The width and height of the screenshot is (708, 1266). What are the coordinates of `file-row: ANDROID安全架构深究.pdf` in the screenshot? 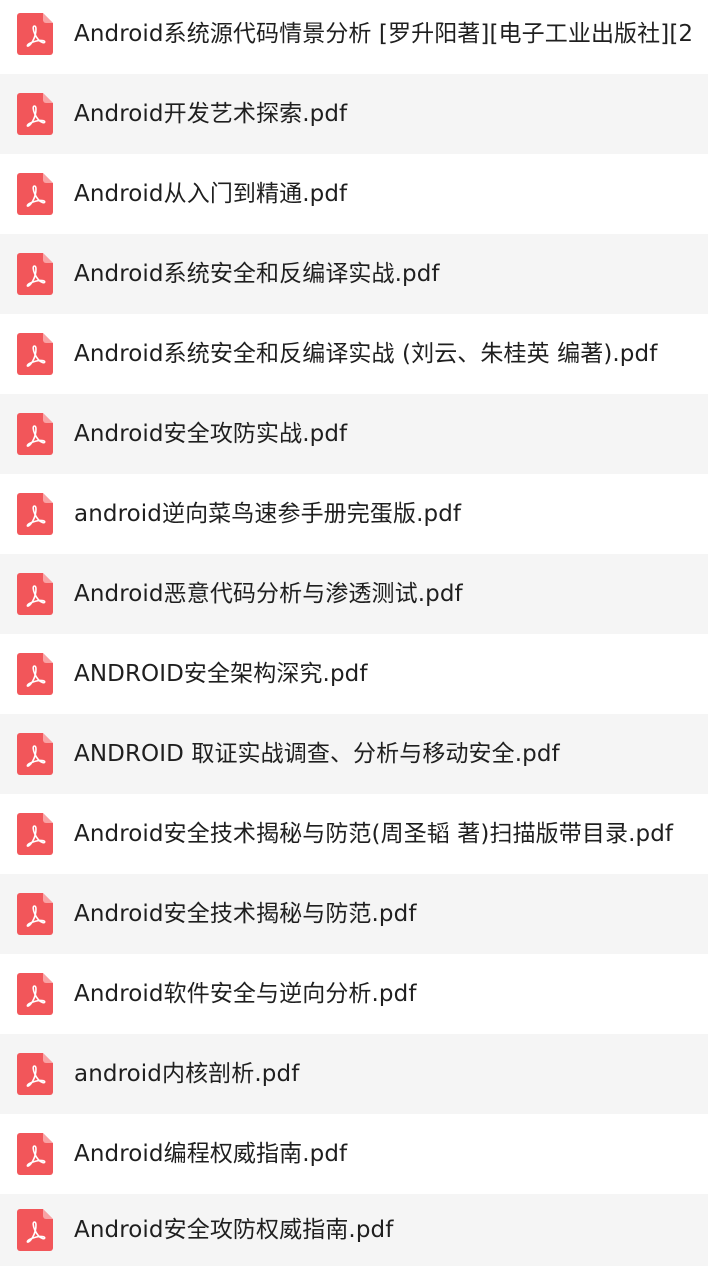 It's located at (354, 674).